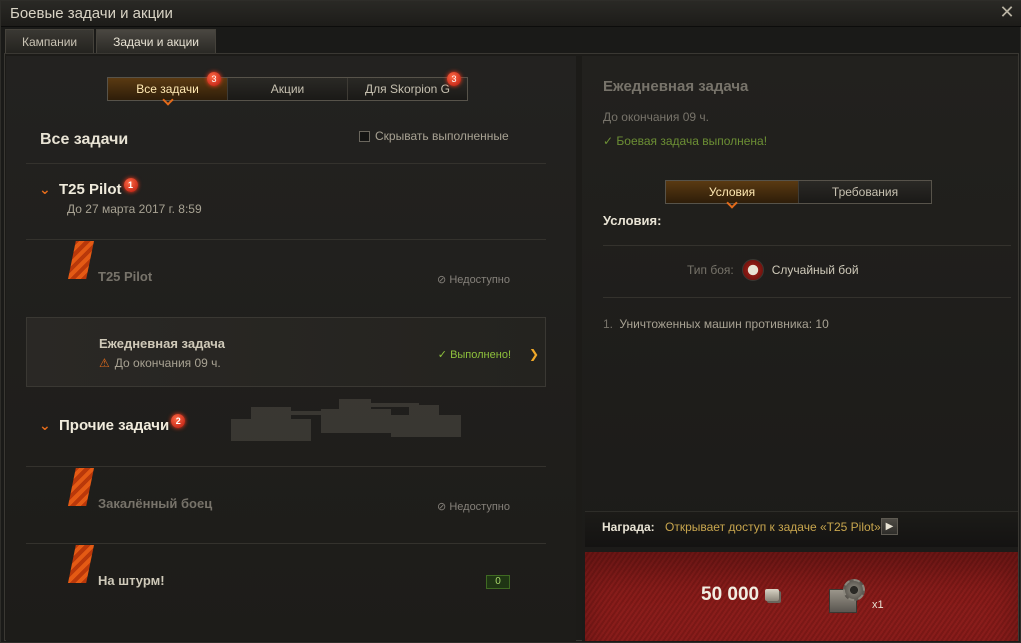 The image size is (1021, 643). Describe the element at coordinates (84, 139) in the screenshot. I see `section-title: Все задачи` at that location.